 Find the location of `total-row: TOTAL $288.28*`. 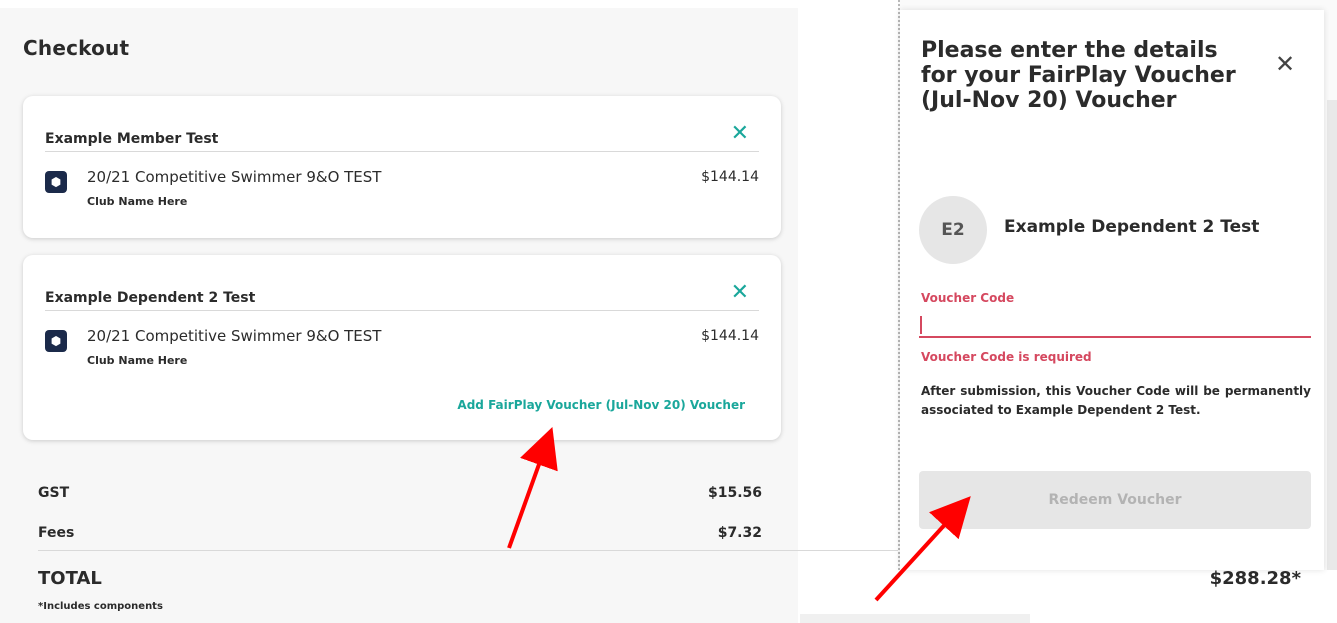

total-row: TOTAL $288.28* is located at coordinates (669, 583).